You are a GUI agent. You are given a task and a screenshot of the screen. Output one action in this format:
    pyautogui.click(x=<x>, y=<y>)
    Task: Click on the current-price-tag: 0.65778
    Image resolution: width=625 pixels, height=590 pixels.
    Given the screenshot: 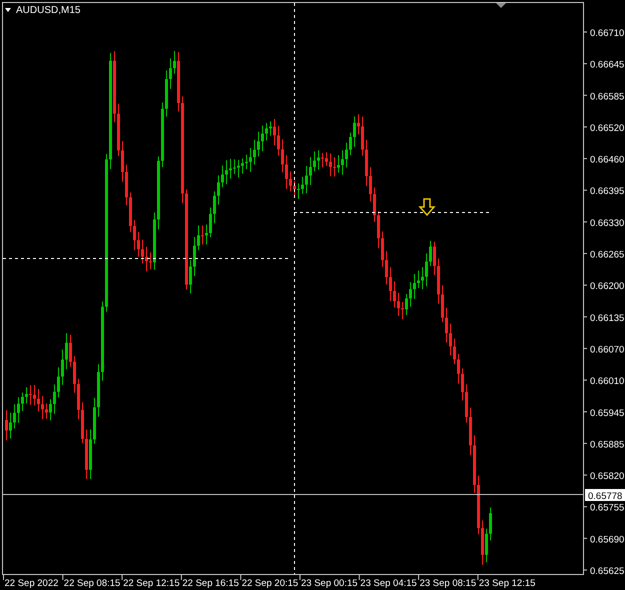 What is the action you would take?
    pyautogui.click(x=605, y=495)
    